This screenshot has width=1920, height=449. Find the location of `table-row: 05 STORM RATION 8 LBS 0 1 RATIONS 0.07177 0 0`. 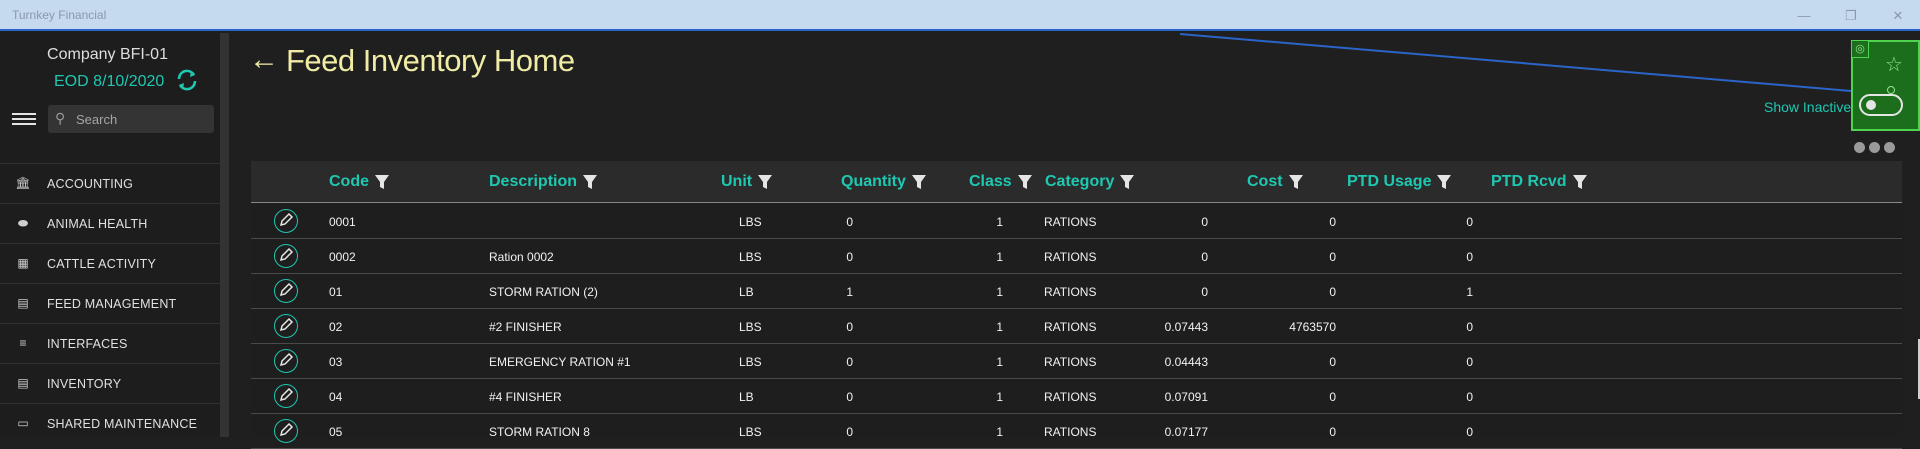

table-row: 05 STORM RATION 8 LBS 0 1 RATIONS 0.07177 0 0 is located at coordinates (1076, 431).